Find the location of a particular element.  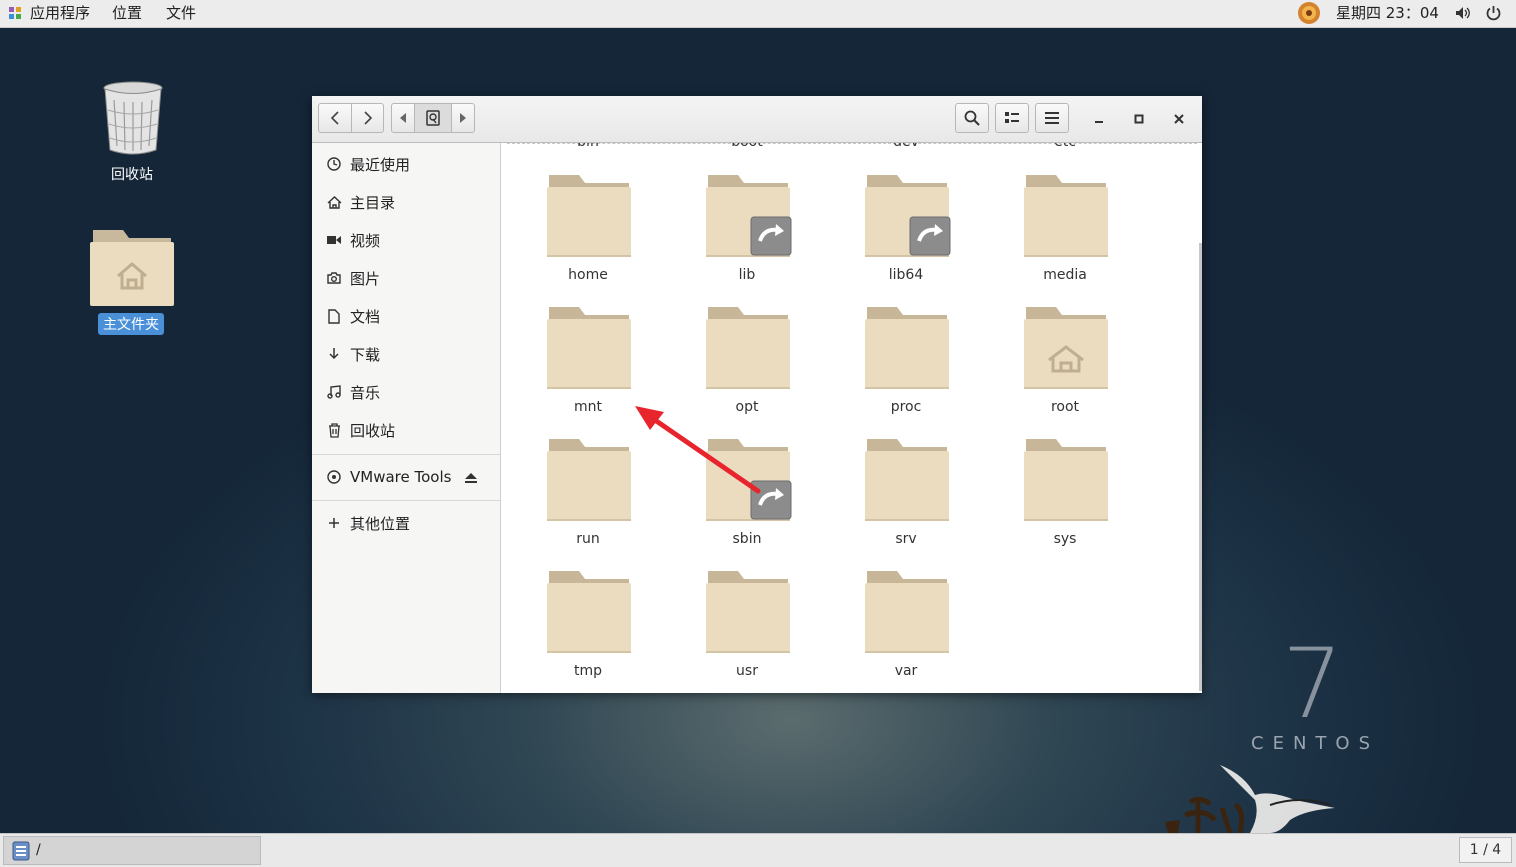

minimize-icon is located at coordinates (1099, 122).